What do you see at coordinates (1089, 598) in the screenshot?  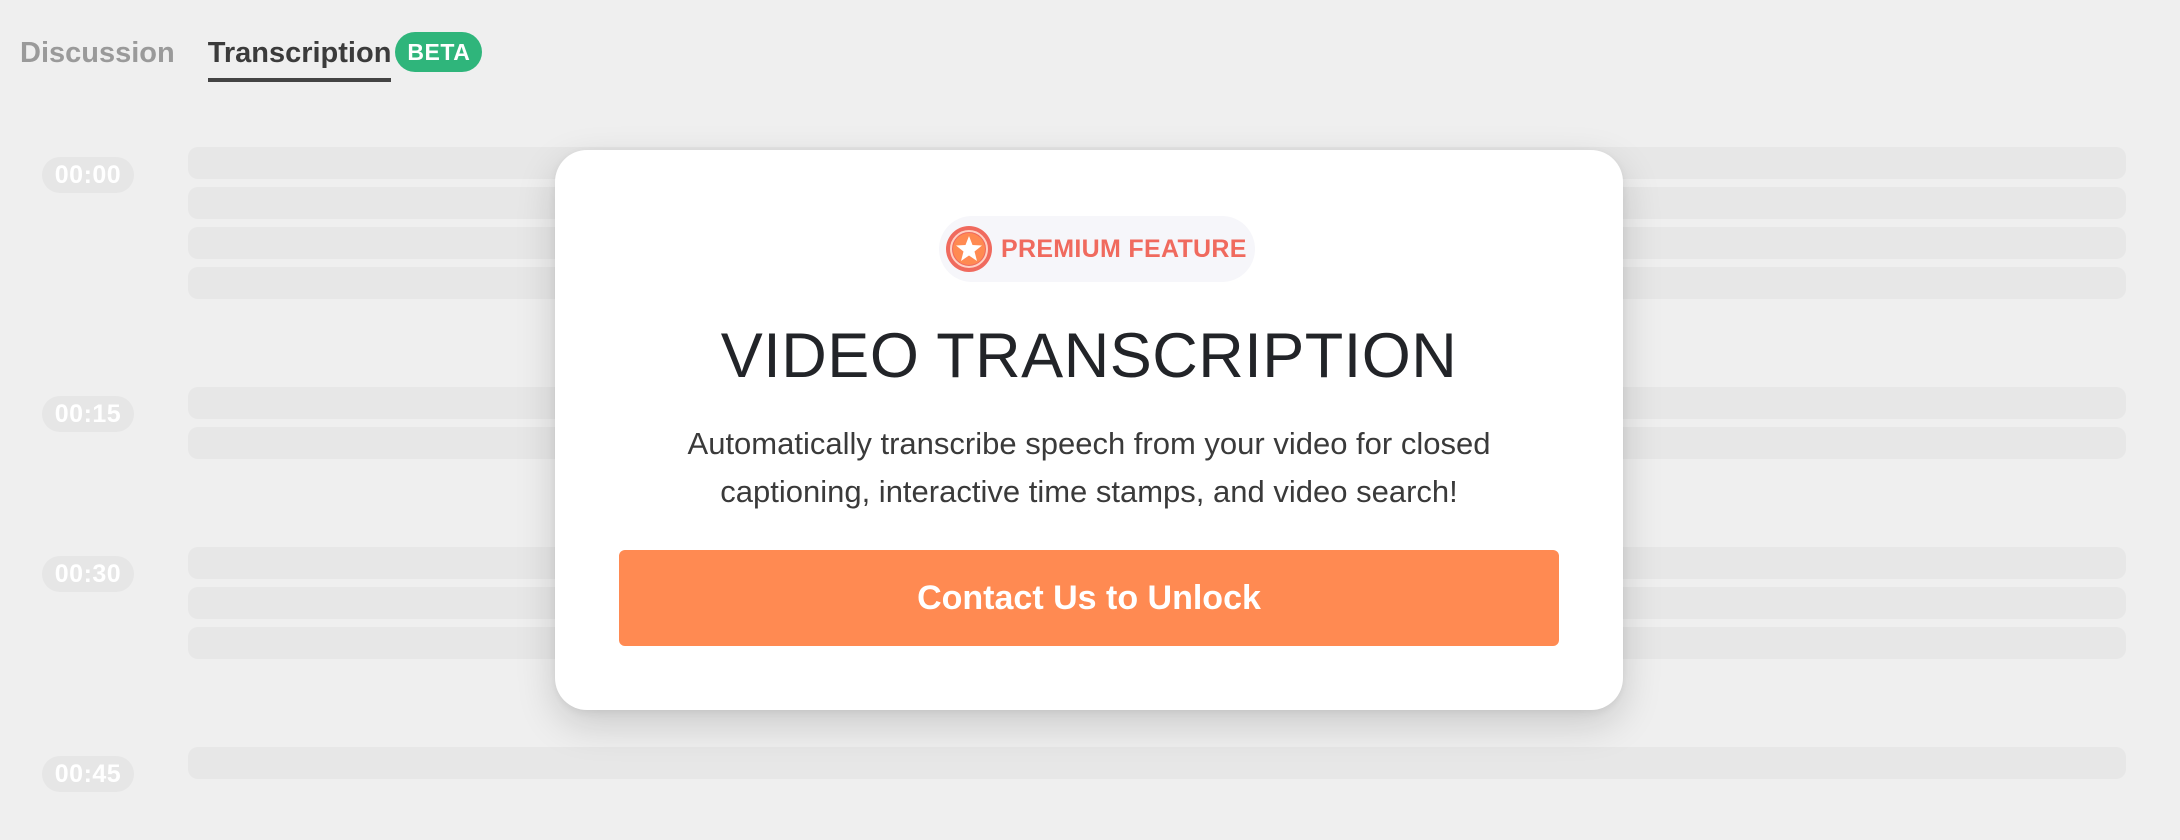 I see `contact-us-to-unlock-button: Contact Us to Unlock` at bounding box center [1089, 598].